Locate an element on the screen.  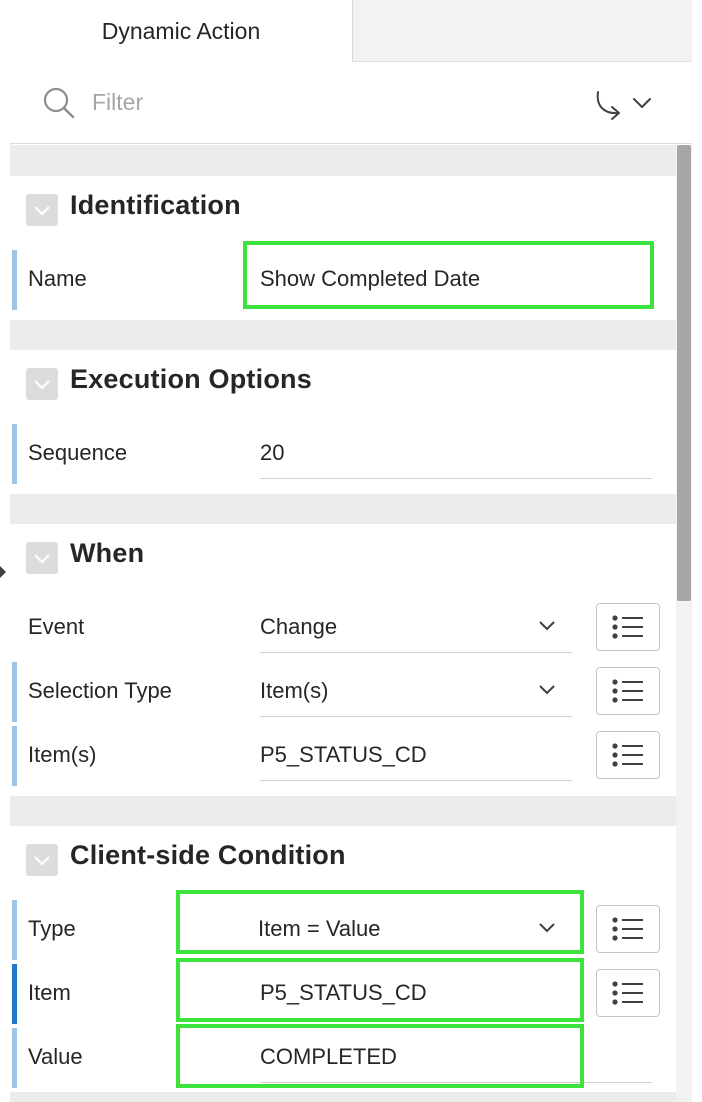
property-label: Item(s) is located at coordinates (62, 754).